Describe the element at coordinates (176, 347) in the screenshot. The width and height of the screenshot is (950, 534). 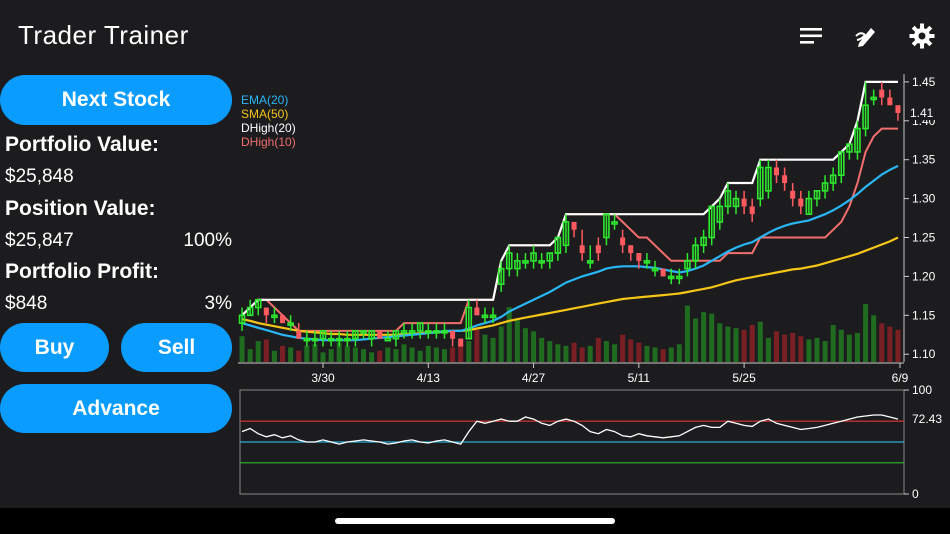
I see `sell-button: Sell` at that location.